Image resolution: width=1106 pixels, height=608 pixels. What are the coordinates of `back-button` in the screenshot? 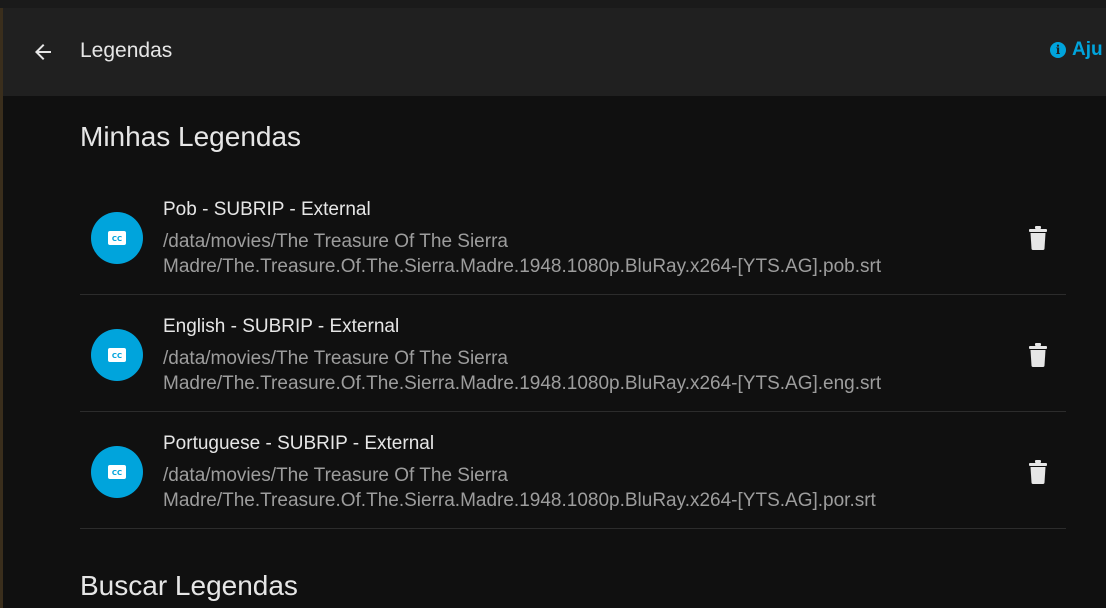 It's located at (43, 52).